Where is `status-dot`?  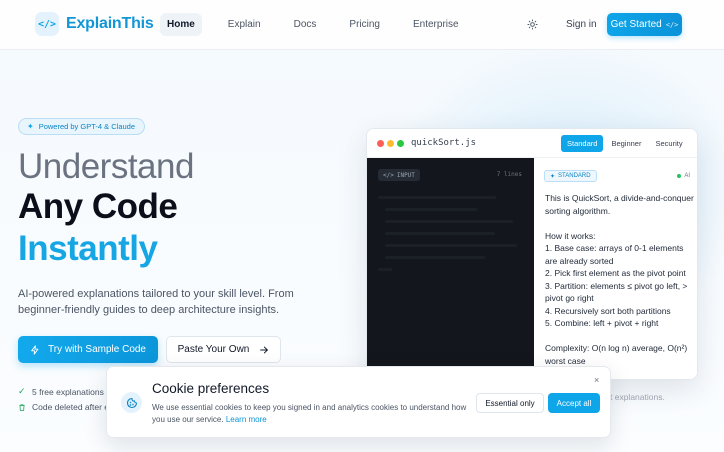
status-dot is located at coordinates (679, 176).